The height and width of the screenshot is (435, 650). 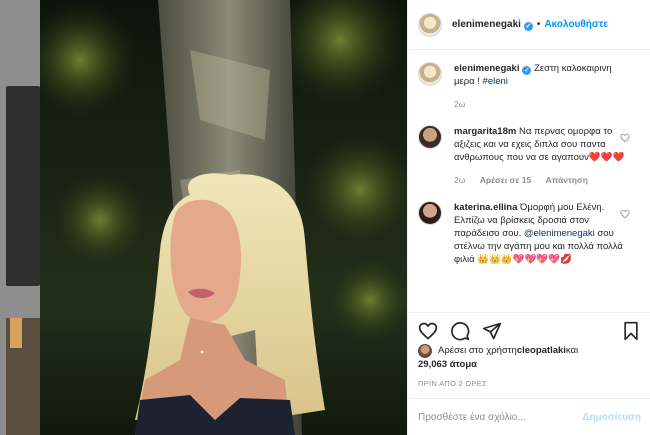 What do you see at coordinates (486, 24) in the screenshot?
I see `author-username-text: elenimenegaki` at bounding box center [486, 24].